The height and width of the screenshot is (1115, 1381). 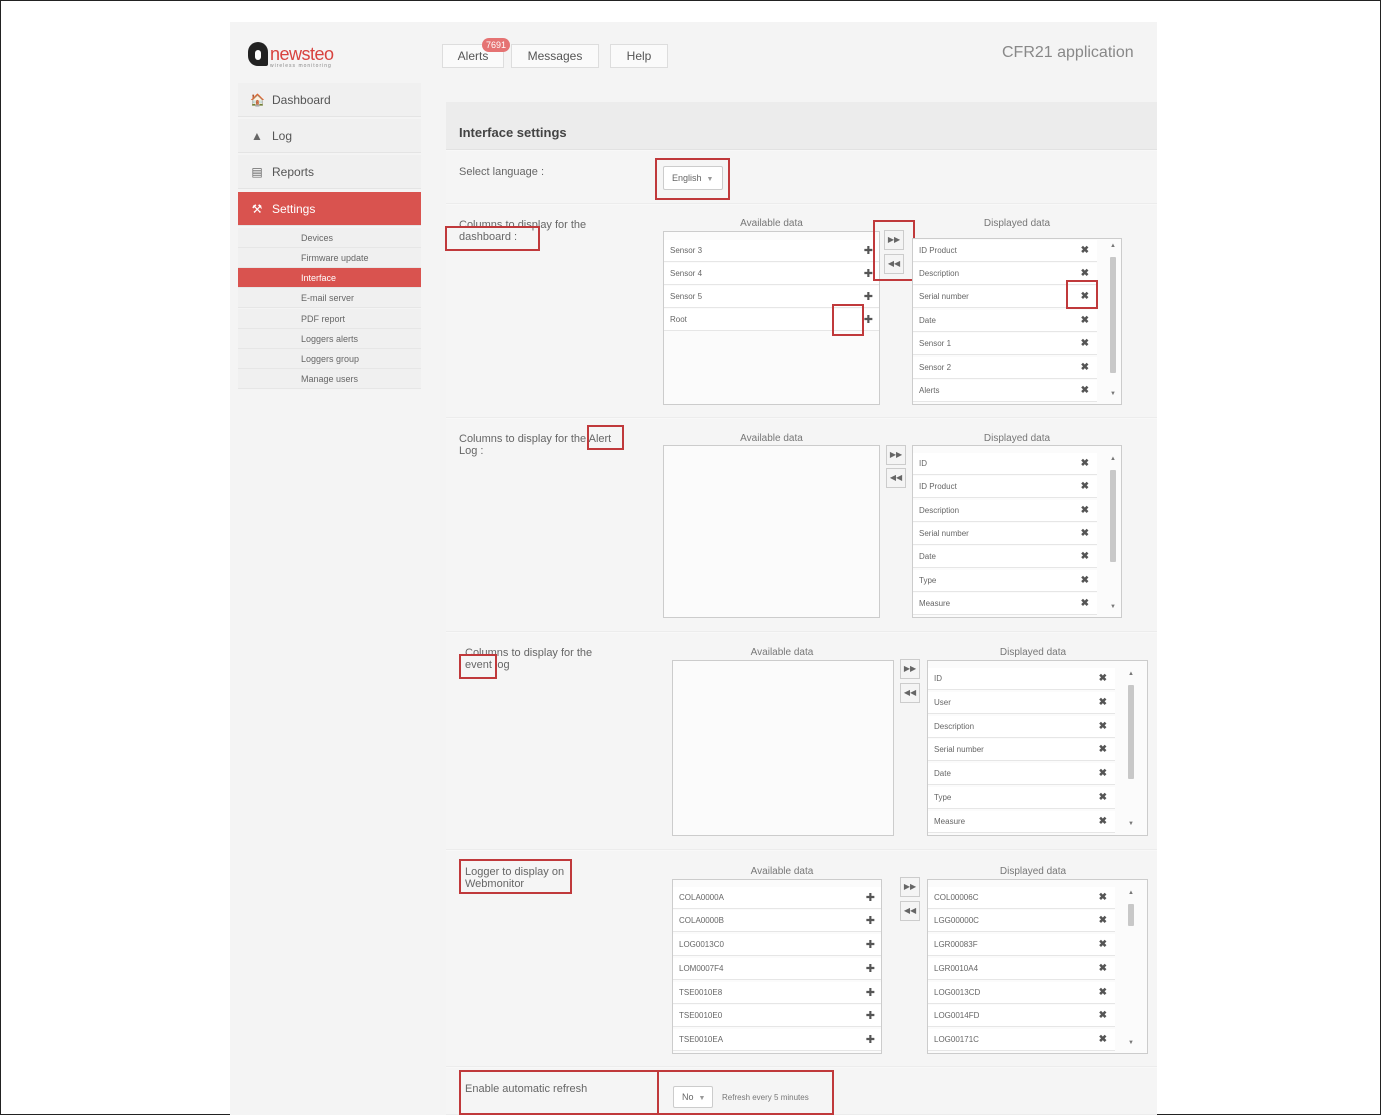 I want to click on sidebar-item-dashboard: 🏠 Dashboard, so click(x=329, y=100).